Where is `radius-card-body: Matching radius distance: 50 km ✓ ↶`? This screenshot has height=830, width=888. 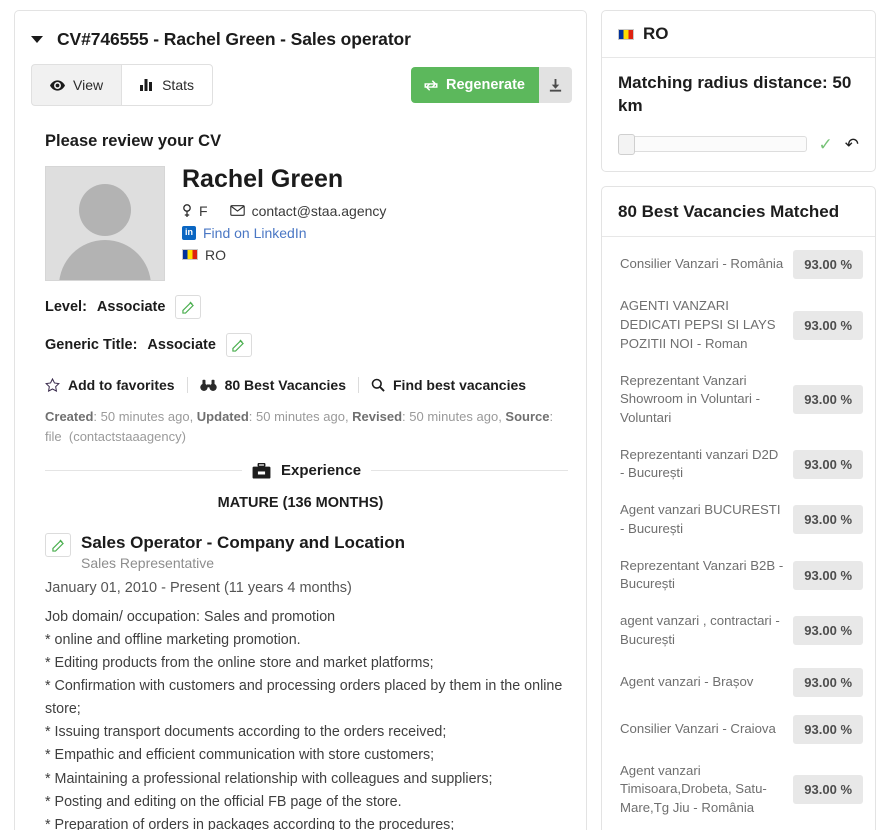
radius-card-body: Matching radius distance: 50 km ✓ ↶ is located at coordinates (738, 114).